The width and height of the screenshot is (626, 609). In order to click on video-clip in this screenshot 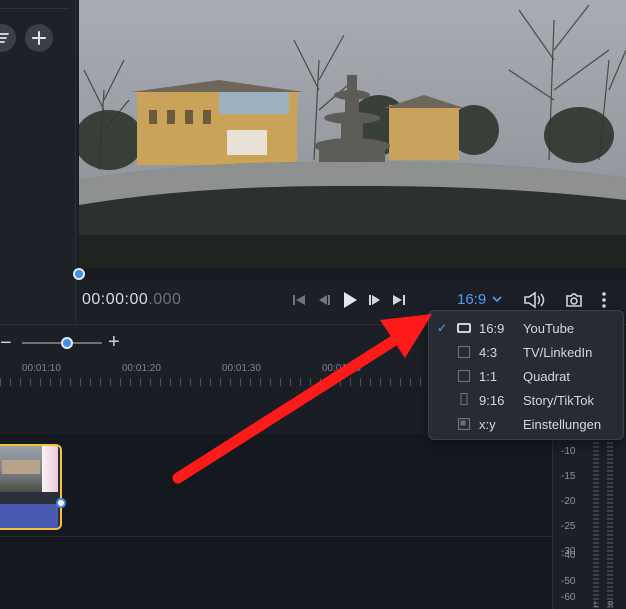, I will do `click(31, 487)`.